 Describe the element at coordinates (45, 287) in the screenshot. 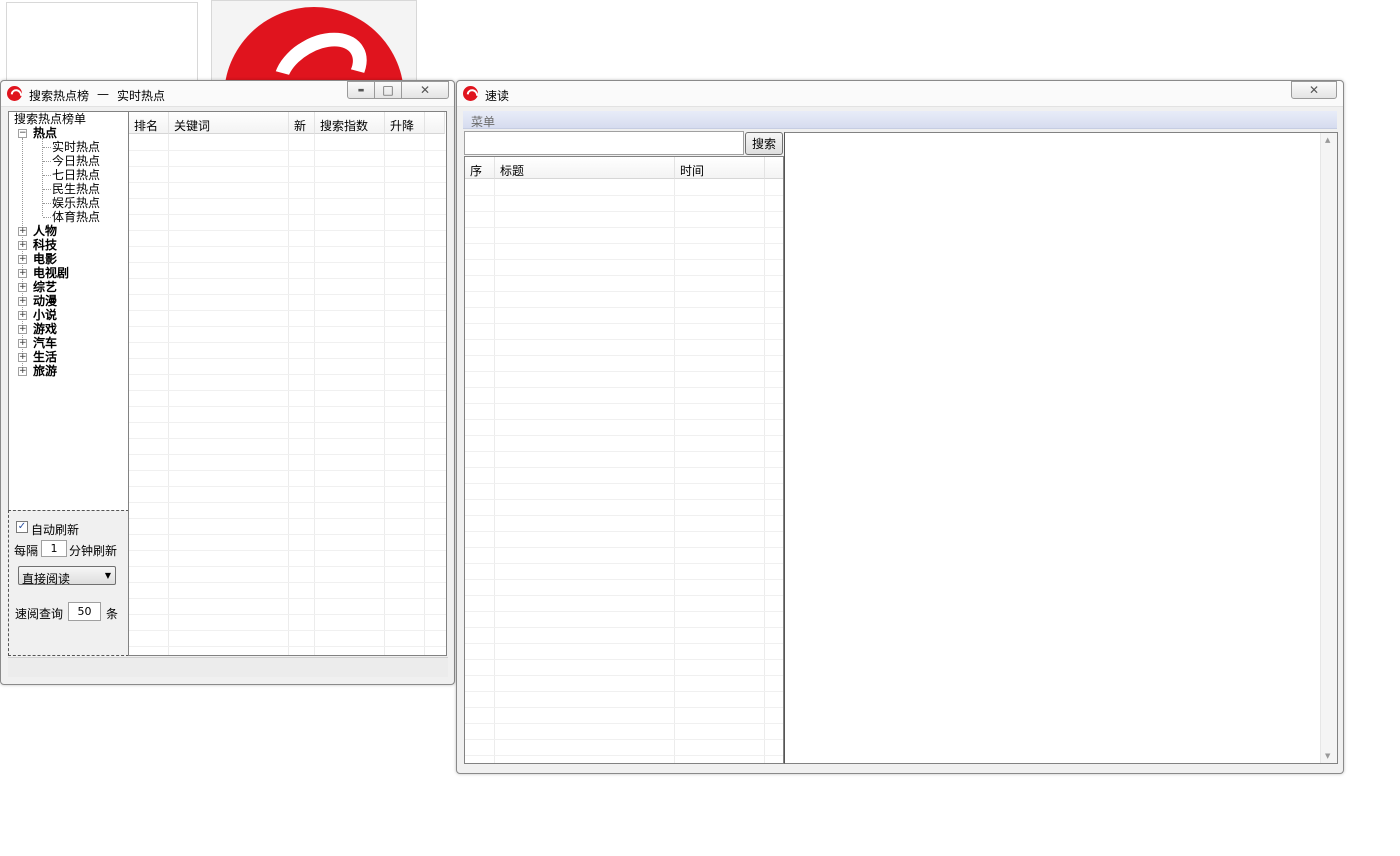

I see `tree-item-category: 综艺` at that location.